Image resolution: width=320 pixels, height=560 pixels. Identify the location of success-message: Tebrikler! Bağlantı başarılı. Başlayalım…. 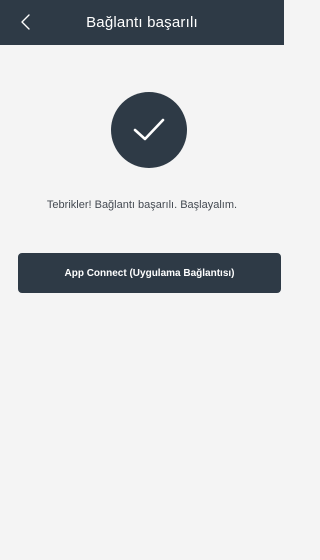
(142, 205).